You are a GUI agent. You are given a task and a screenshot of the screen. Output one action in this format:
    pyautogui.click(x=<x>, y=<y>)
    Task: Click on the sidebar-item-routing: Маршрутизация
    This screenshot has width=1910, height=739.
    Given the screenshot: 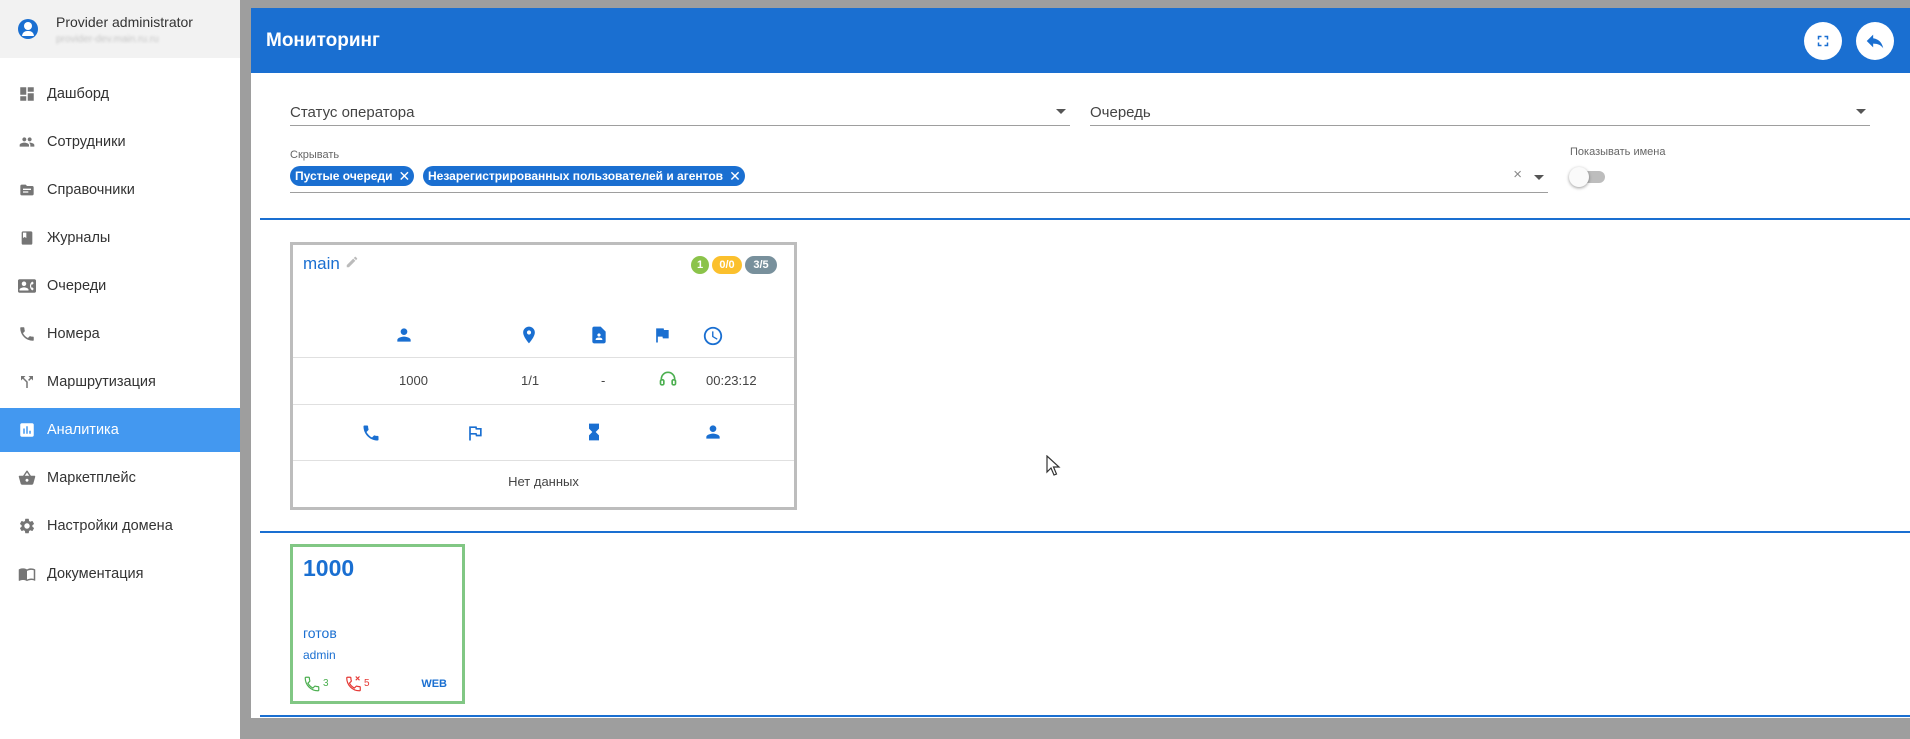 What is the action you would take?
    pyautogui.click(x=120, y=382)
    